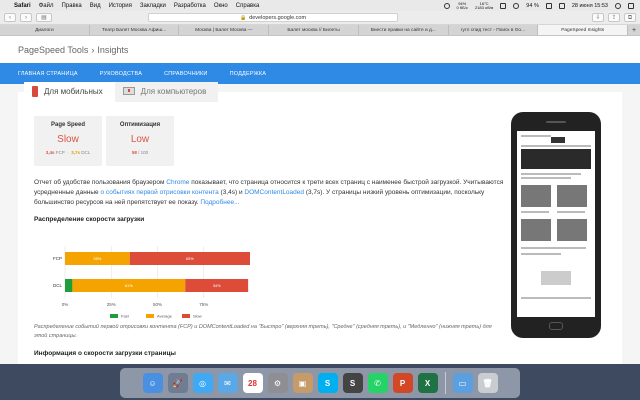 This screenshot has height=400, width=640. Describe the element at coordinates (26, 17) in the screenshot. I see `forward-button: ›` at that location.